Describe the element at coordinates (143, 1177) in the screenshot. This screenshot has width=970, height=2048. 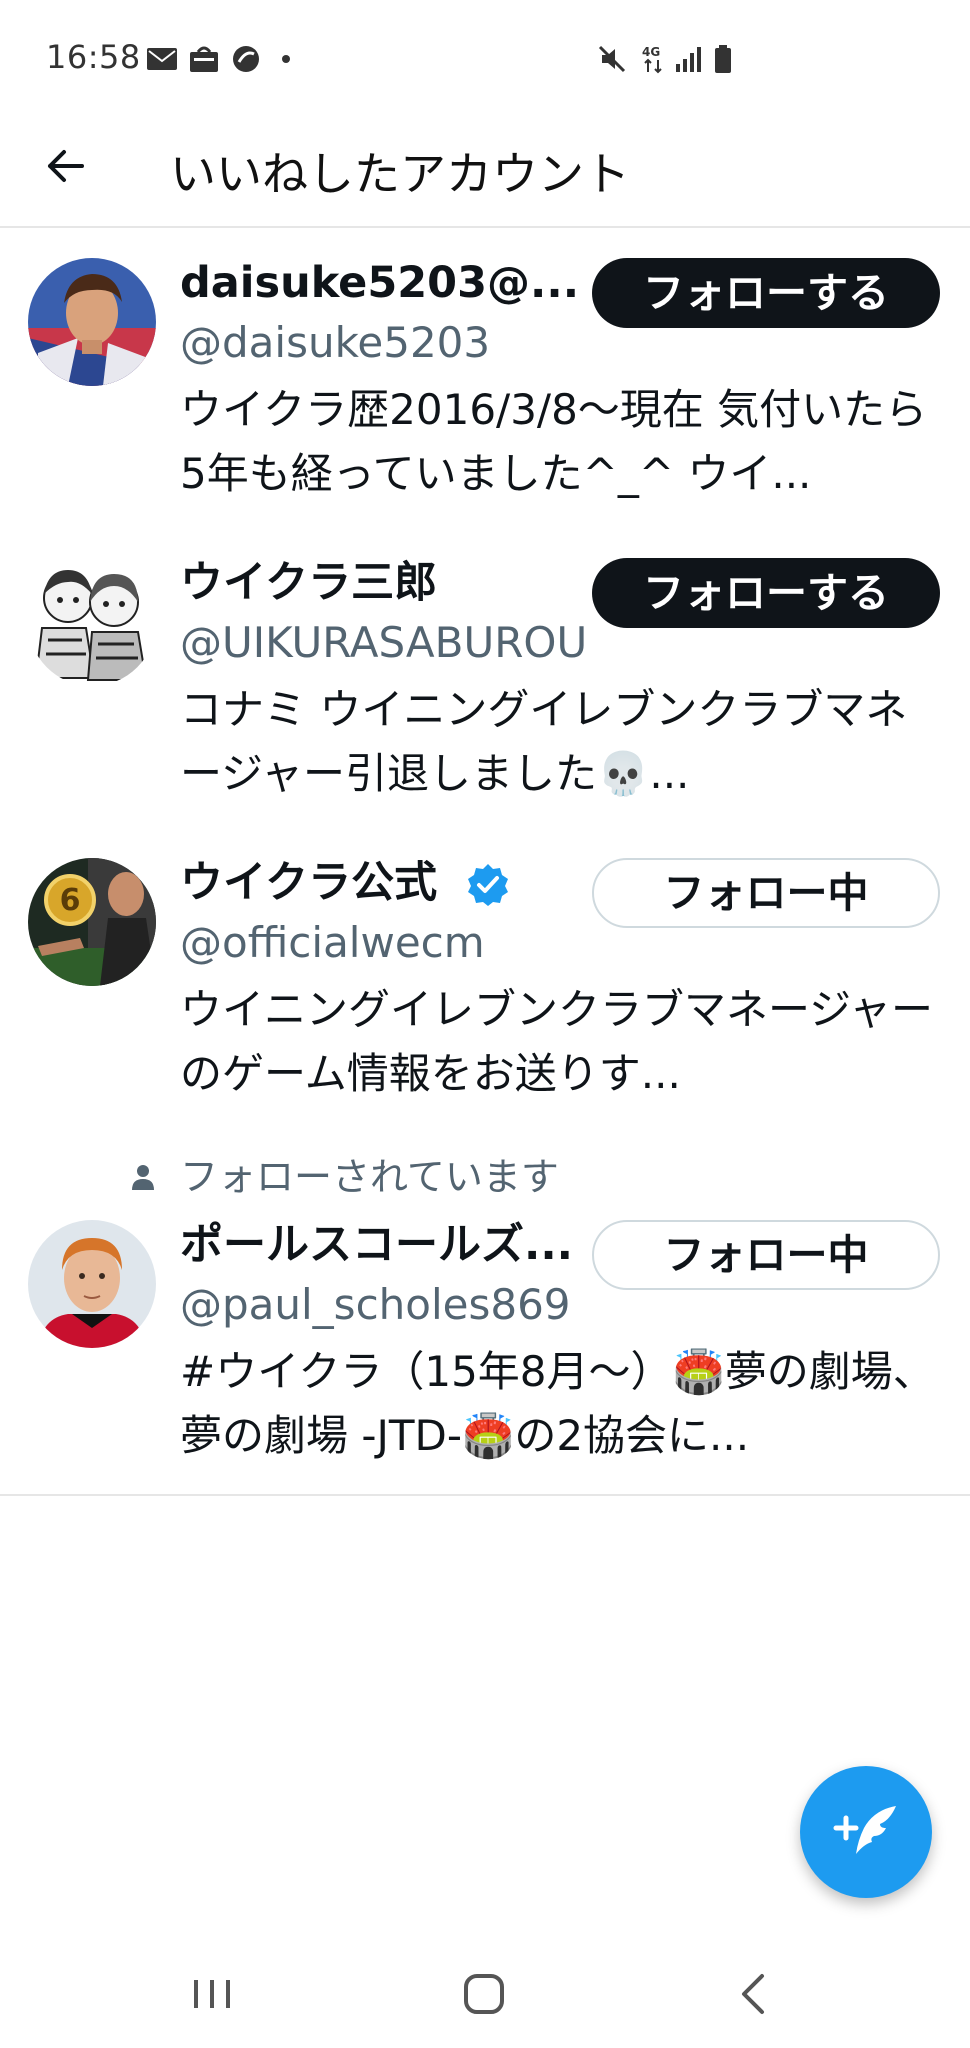
I see `person-icon` at that location.